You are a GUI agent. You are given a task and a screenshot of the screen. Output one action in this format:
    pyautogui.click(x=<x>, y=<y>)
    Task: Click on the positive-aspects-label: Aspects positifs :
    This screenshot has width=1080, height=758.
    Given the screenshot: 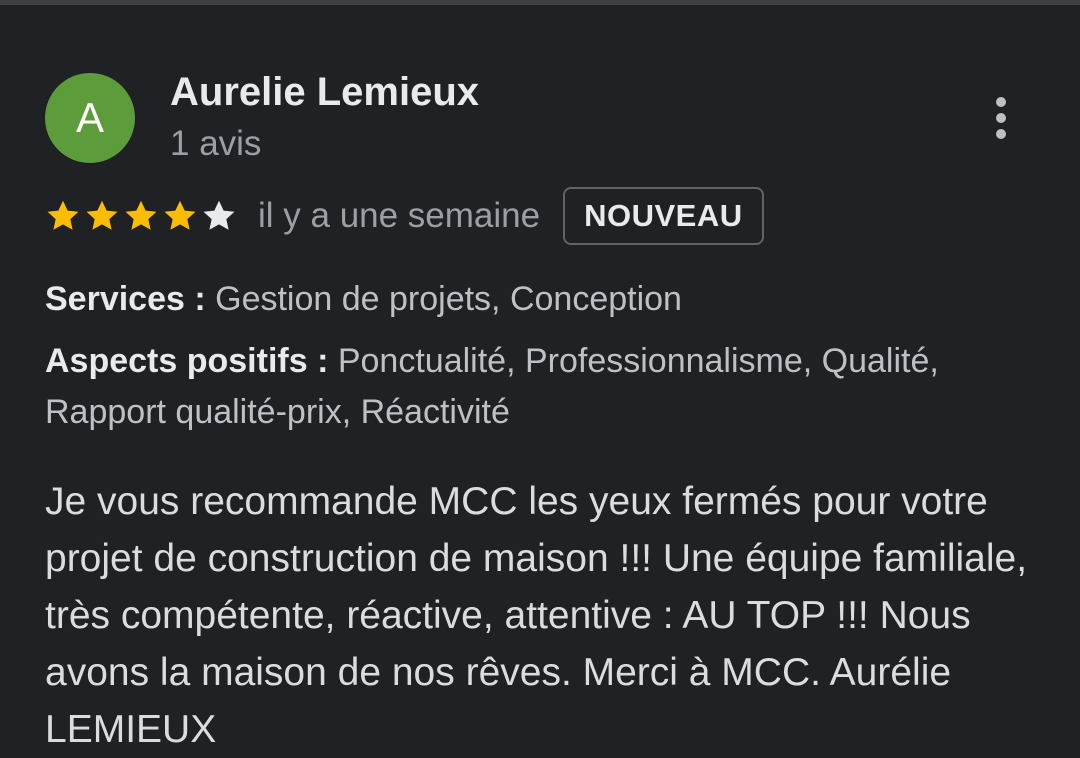 What is the action you would take?
    pyautogui.click(x=187, y=361)
    